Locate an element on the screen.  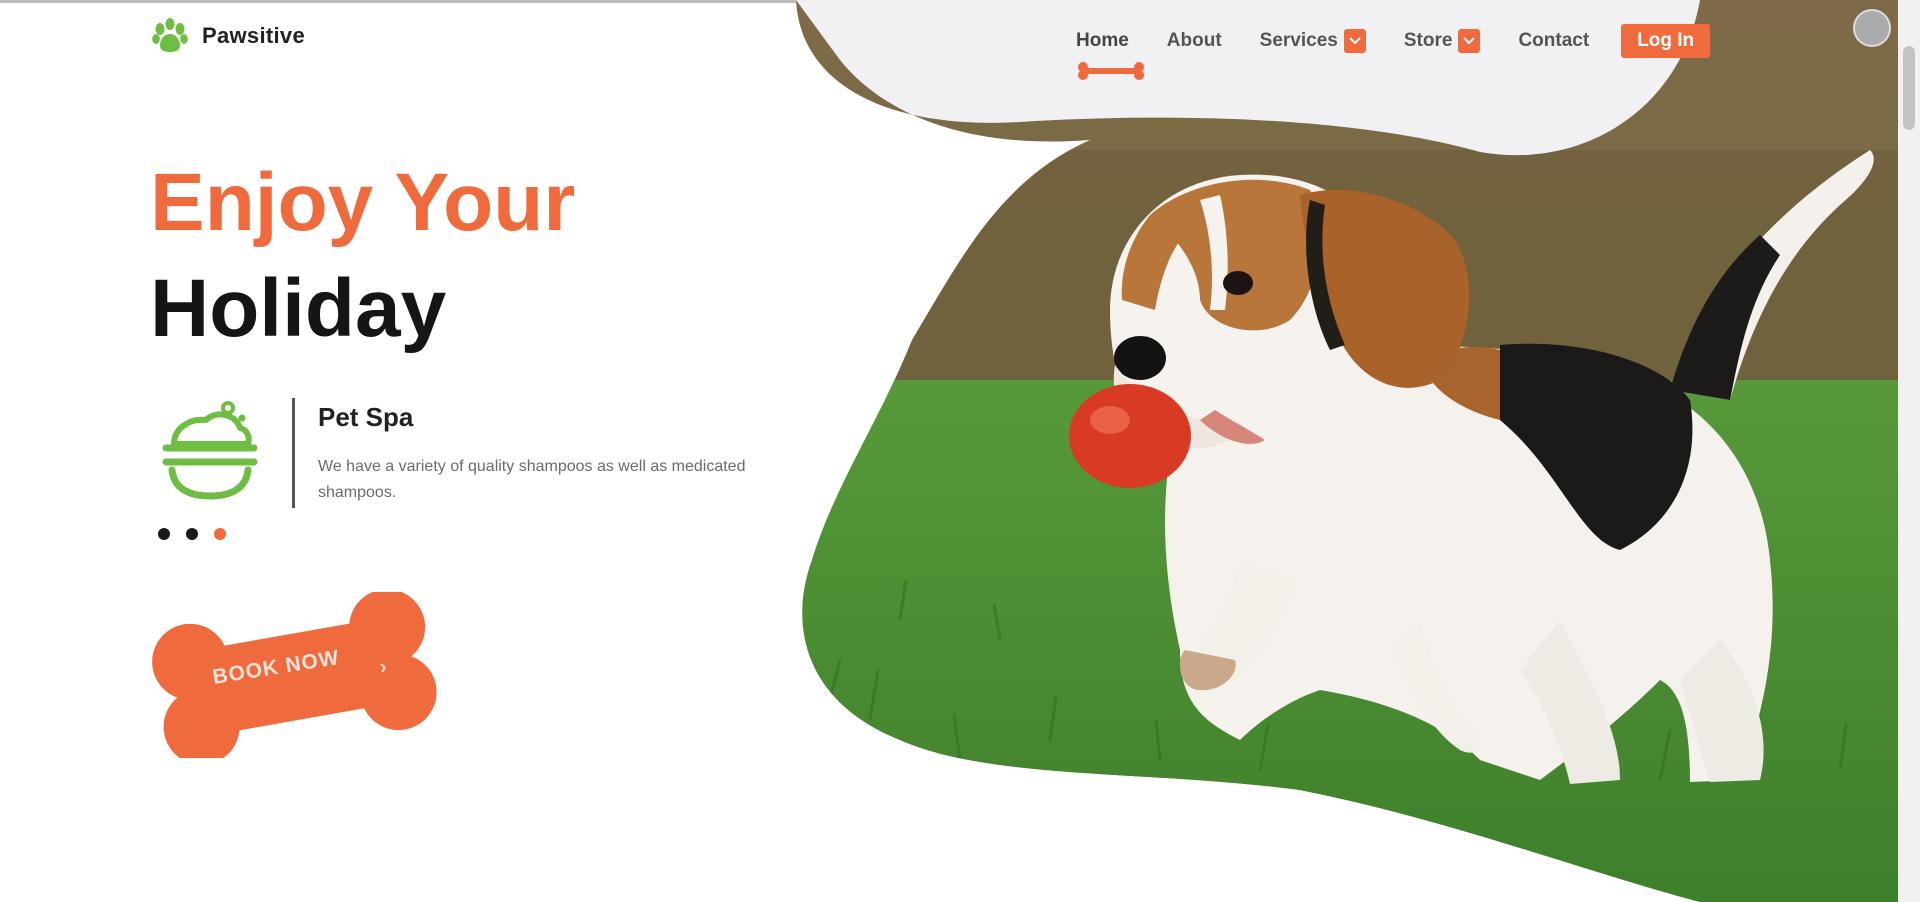
hero-title-line-2: Holiday is located at coordinates (298, 308).